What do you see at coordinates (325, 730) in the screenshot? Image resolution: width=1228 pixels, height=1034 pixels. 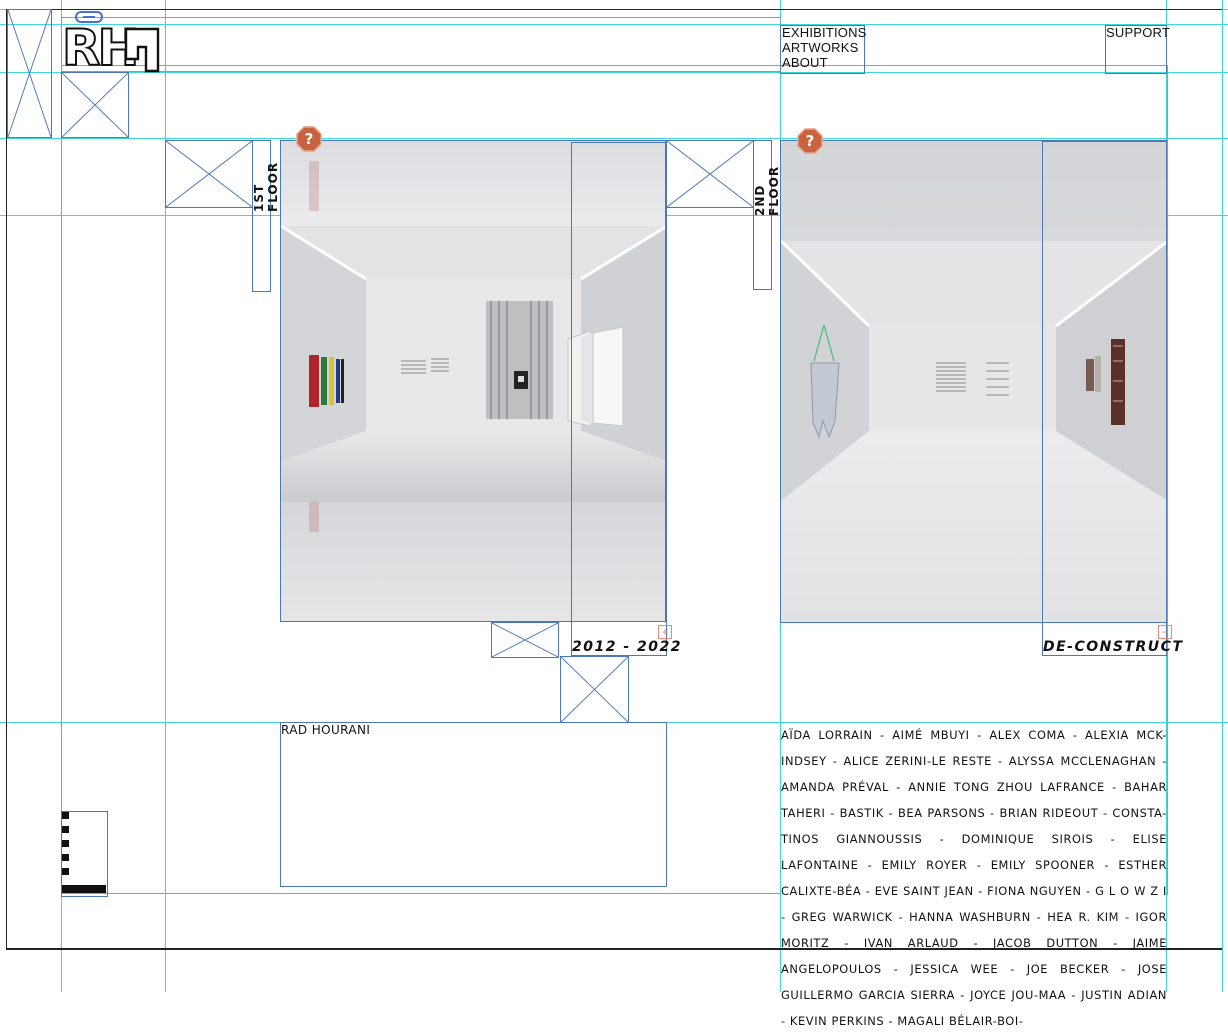 I see `artist-name: RAD HOURANI` at bounding box center [325, 730].